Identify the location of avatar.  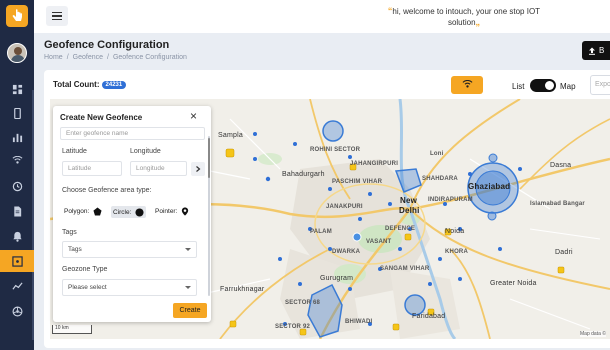
(17, 53).